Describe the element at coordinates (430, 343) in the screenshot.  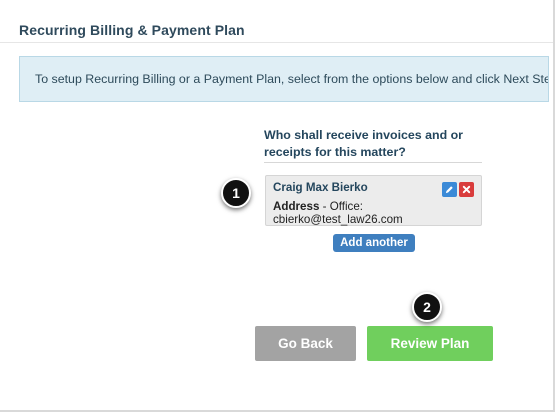
I see `review-plan-button: Review Plan` at that location.